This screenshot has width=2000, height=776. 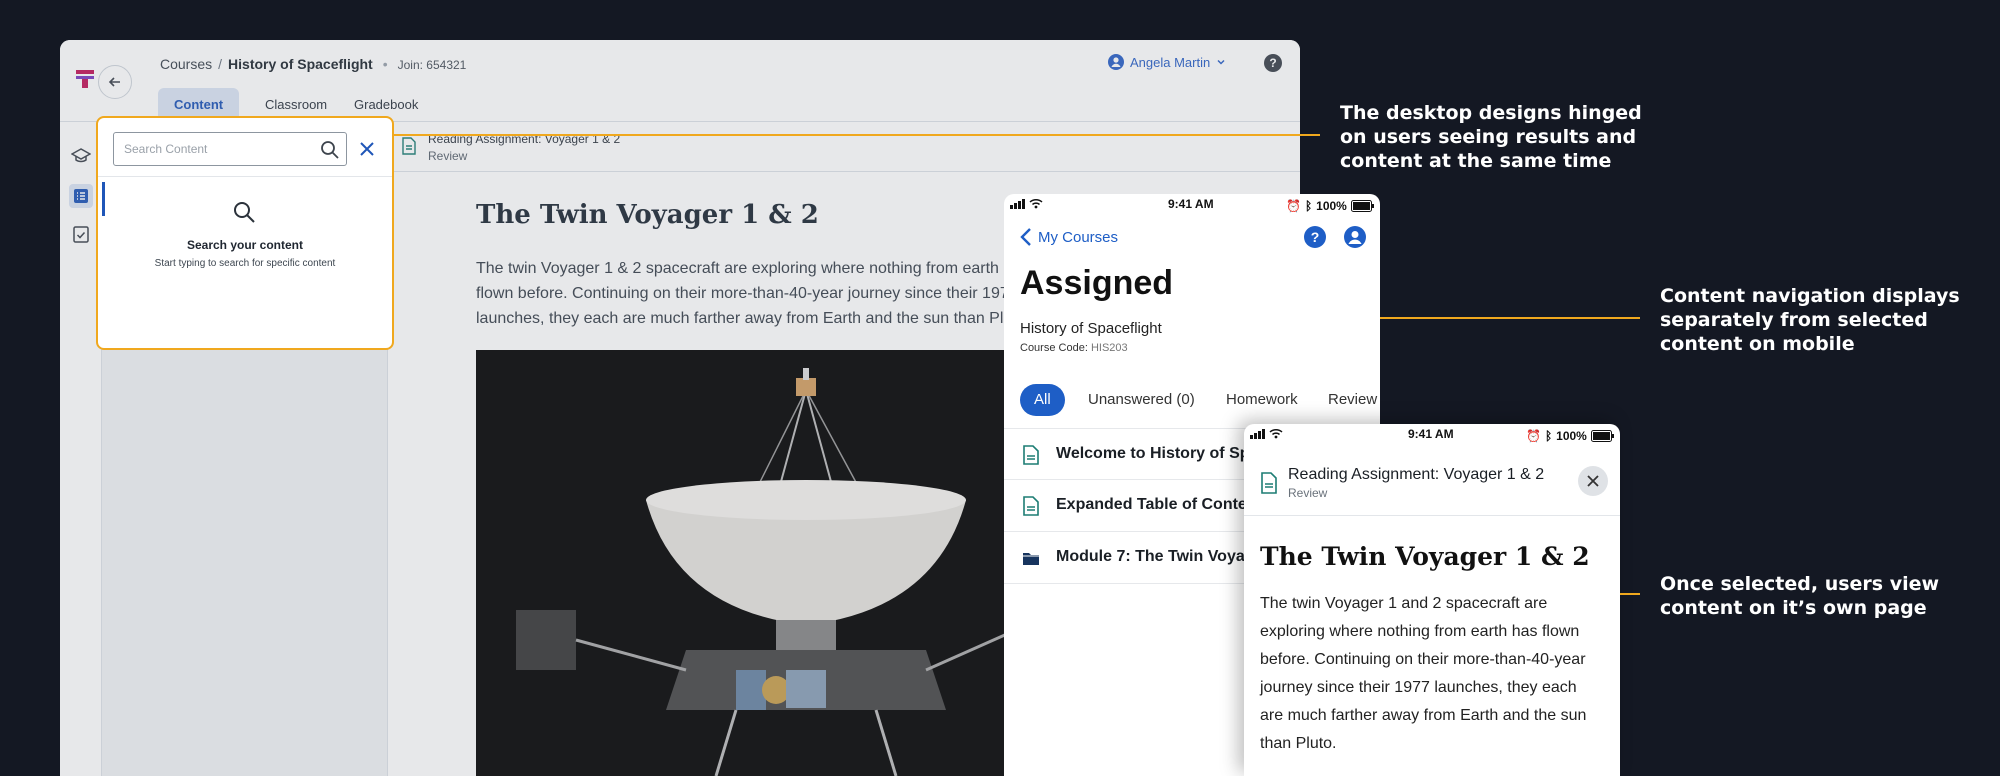 I want to click on content-header-subtitle: Review, so click(x=1308, y=493).